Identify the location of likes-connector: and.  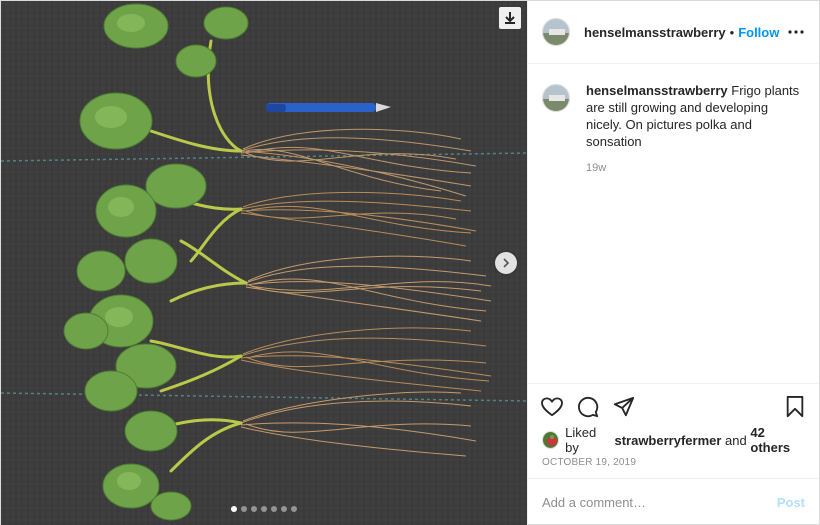
(736, 440).